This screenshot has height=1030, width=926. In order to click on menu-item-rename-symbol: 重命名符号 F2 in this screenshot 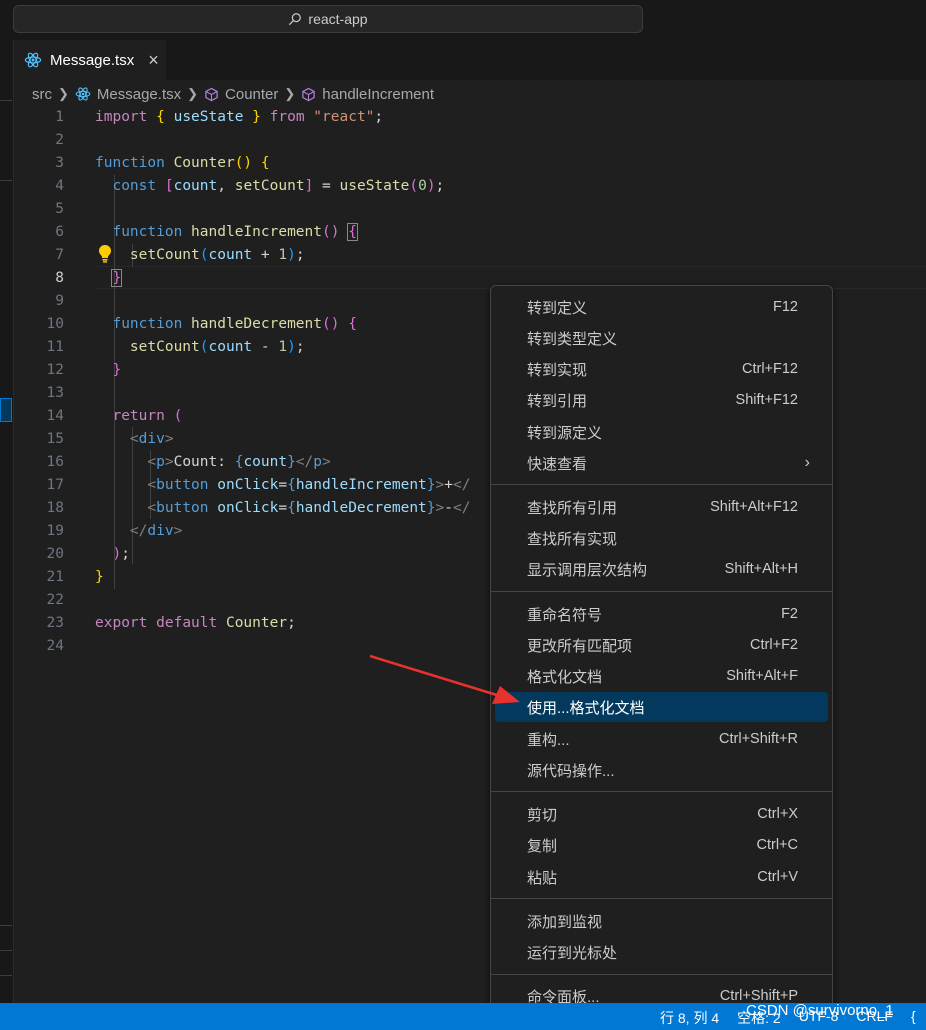, I will do `click(661, 614)`.